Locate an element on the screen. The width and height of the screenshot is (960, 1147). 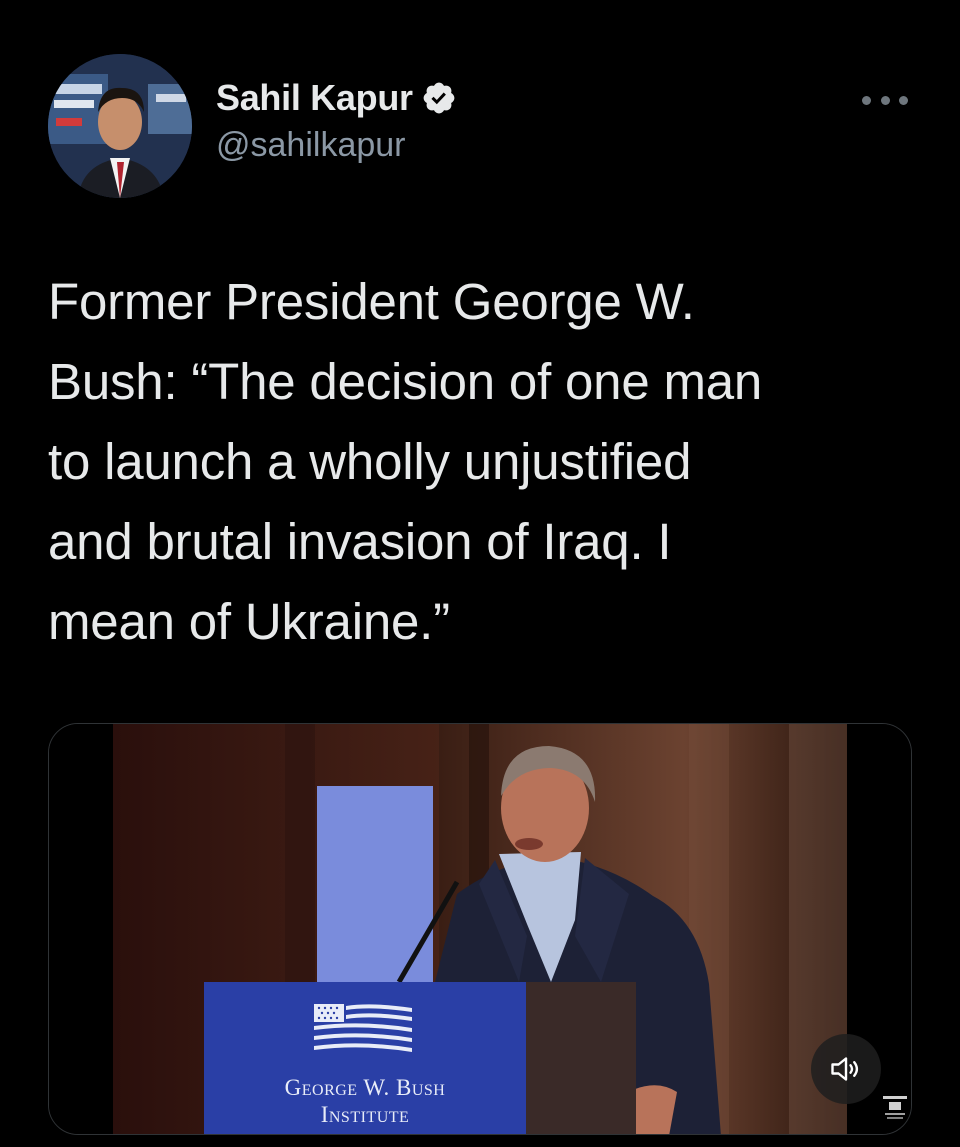
tweet-text-line: mean of Ukraine.” is located at coordinates (249, 621).